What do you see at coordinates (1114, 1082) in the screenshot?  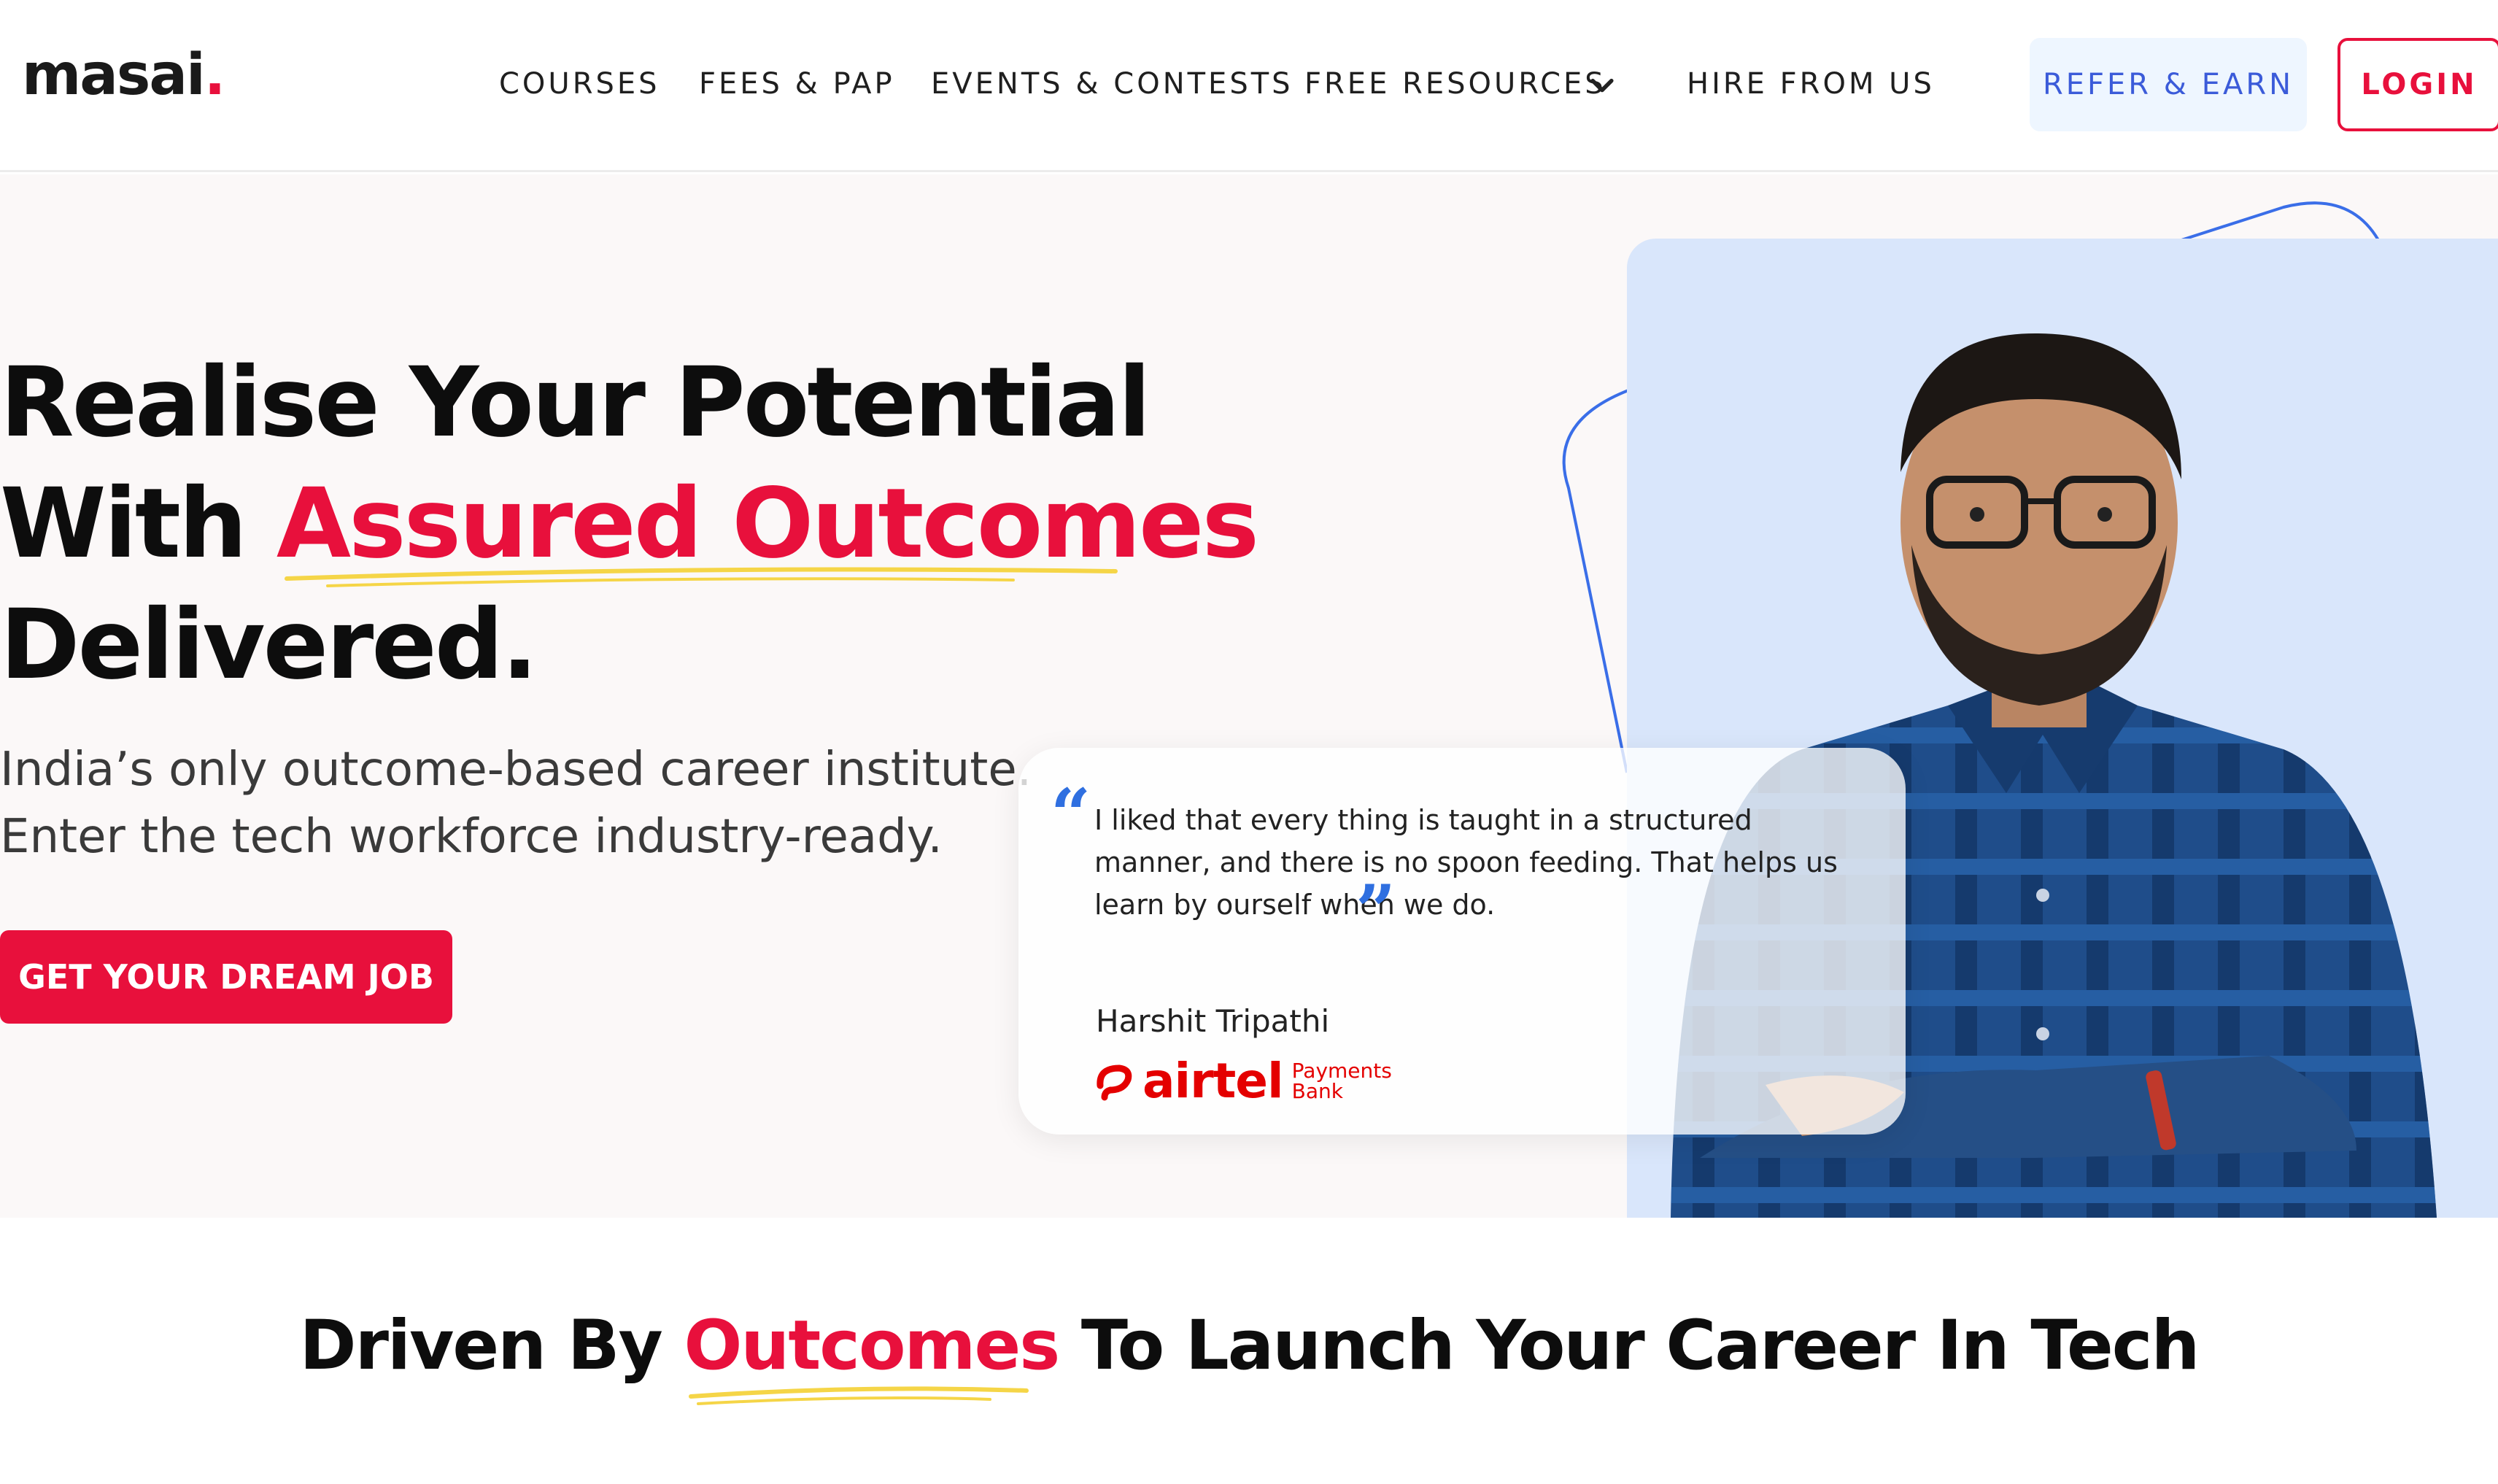 I see `airtel-swirl-icon` at bounding box center [1114, 1082].